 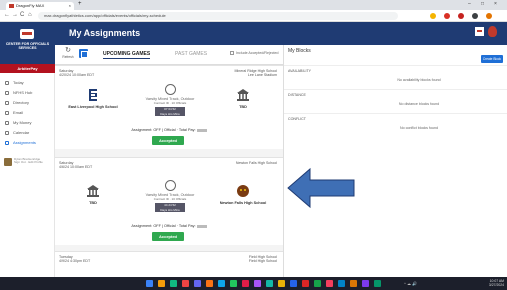 What do you see at coordinates (83, 53) in the screenshot?
I see `calendar-view-button` at bounding box center [83, 53].